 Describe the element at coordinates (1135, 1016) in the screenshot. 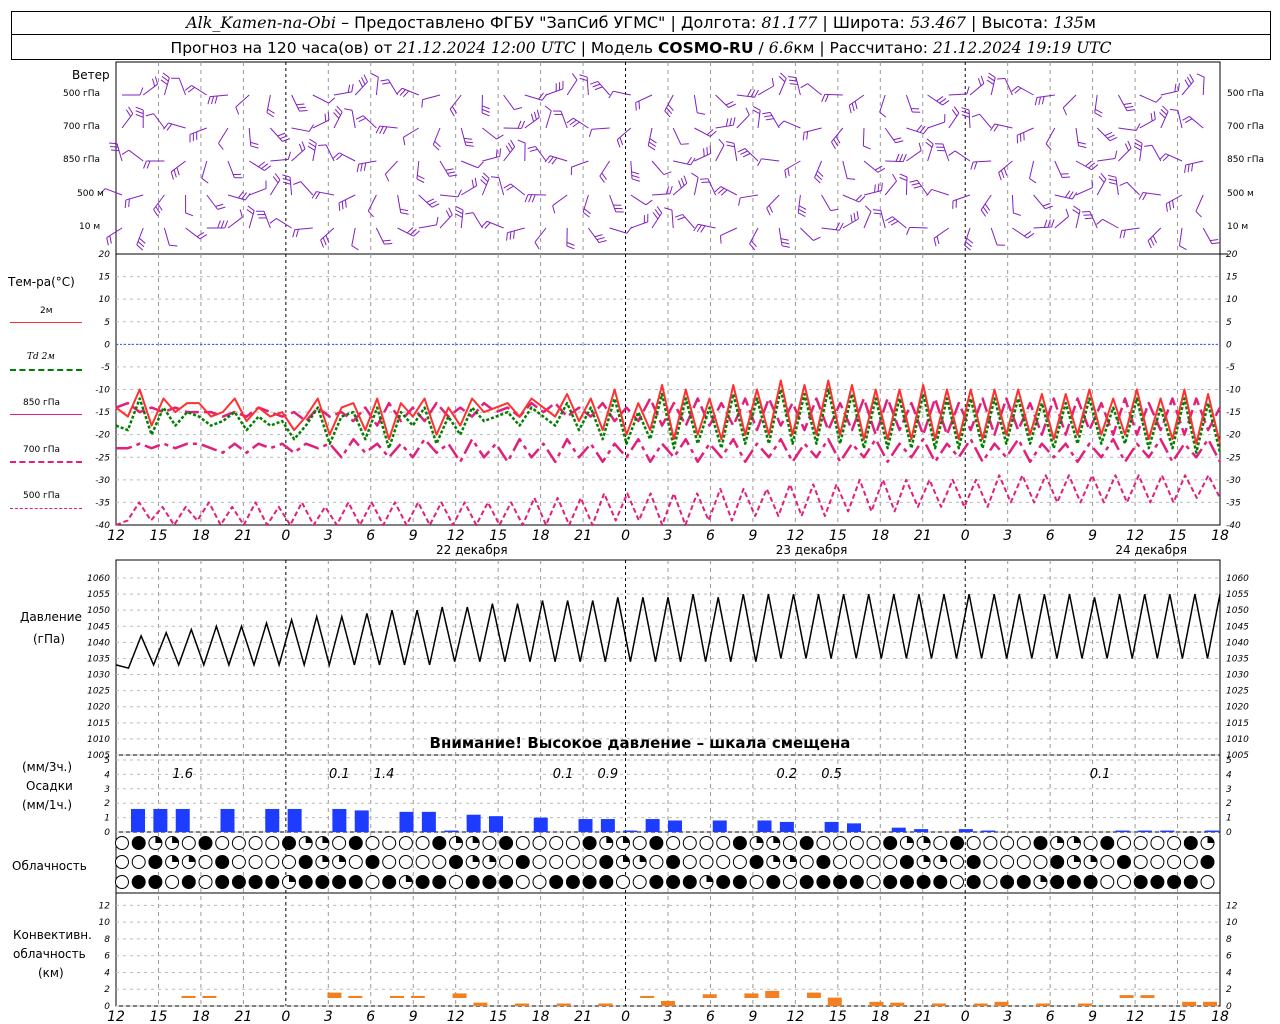

I see `time-tick-label-bottom: 12` at that location.